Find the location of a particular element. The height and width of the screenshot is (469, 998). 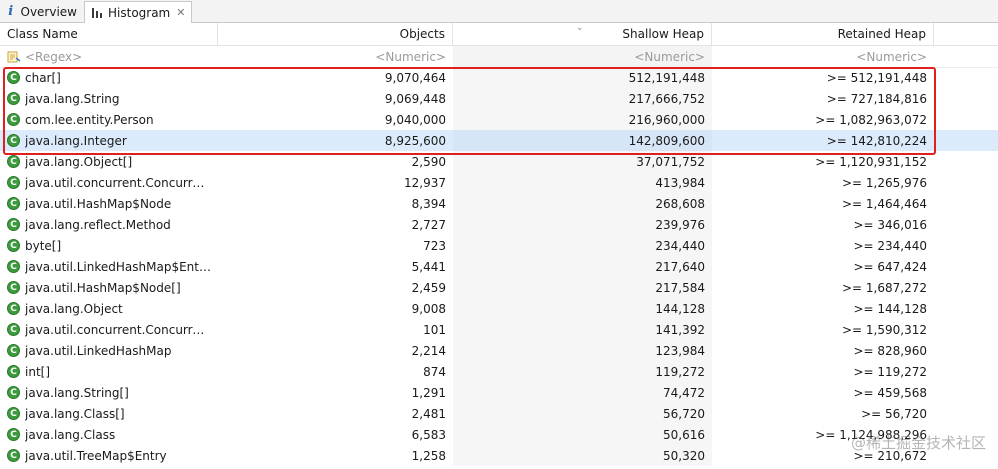

filter-row: <Regex> <Numeric> <Numeric> <Numeric> is located at coordinates (499, 57).